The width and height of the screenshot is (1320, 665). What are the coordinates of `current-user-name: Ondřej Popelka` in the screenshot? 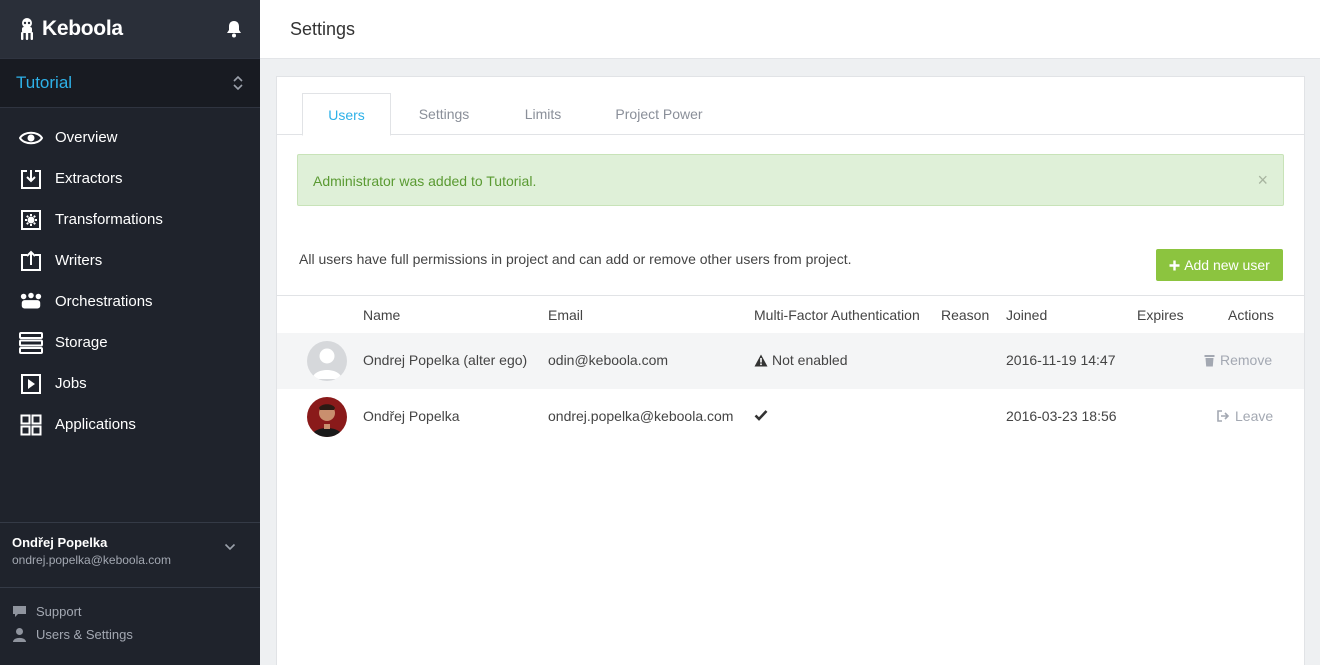 It's located at (60, 542).